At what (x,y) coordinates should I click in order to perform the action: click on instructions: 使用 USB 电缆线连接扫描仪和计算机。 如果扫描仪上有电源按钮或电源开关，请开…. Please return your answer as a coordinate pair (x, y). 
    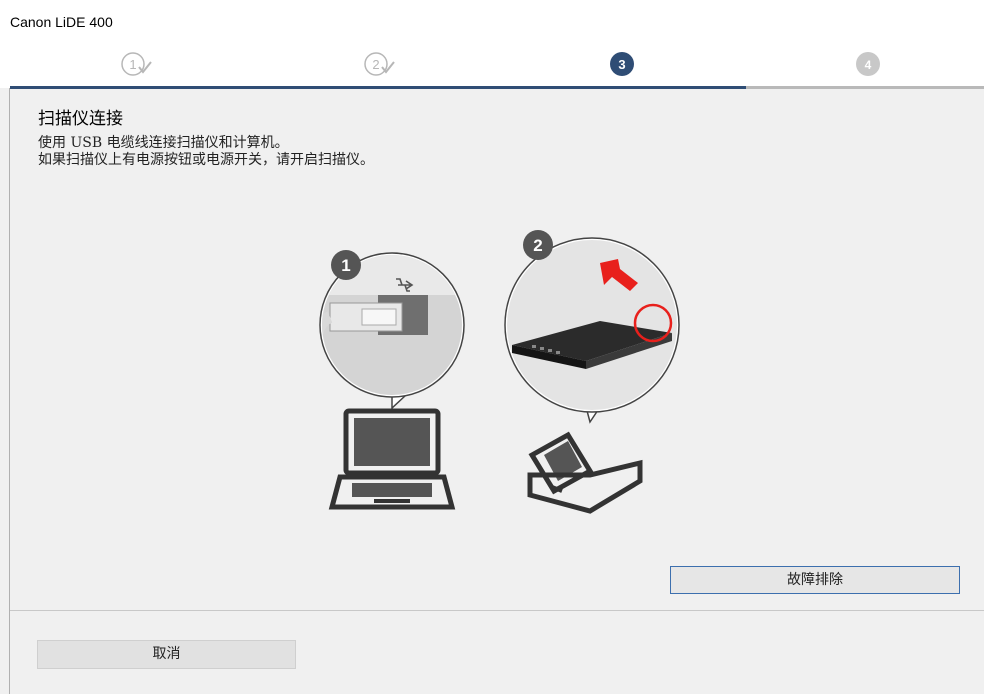
    Looking at the image, I should click on (206, 152).